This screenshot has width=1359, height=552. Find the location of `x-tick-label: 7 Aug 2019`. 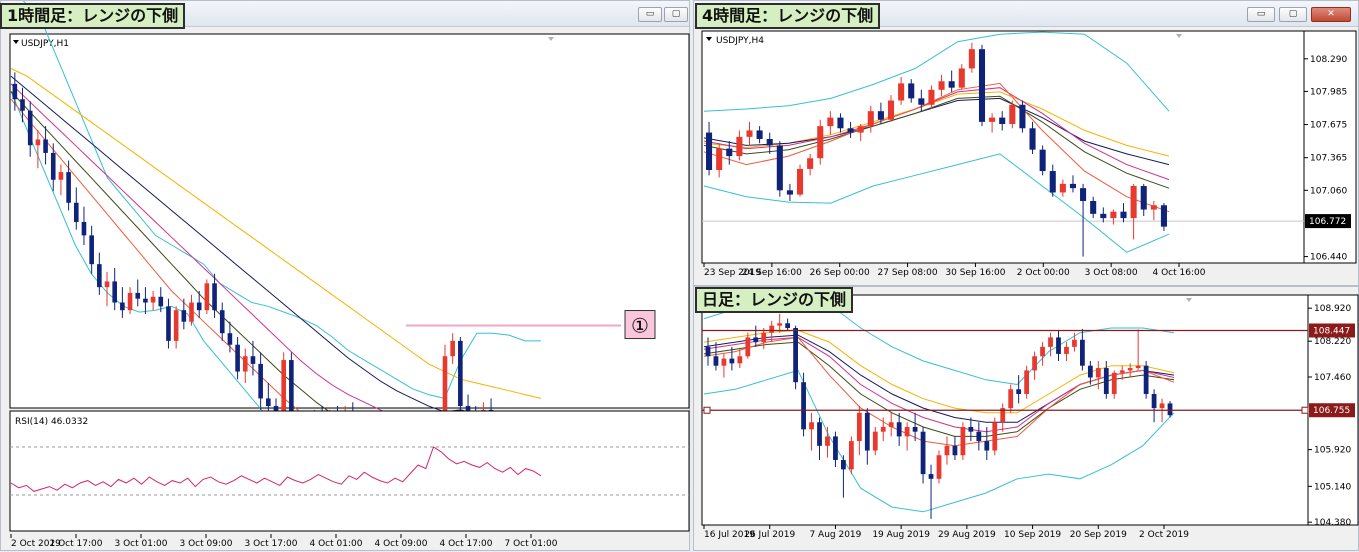

x-tick-label: 7 Aug 2019 is located at coordinates (835, 535).